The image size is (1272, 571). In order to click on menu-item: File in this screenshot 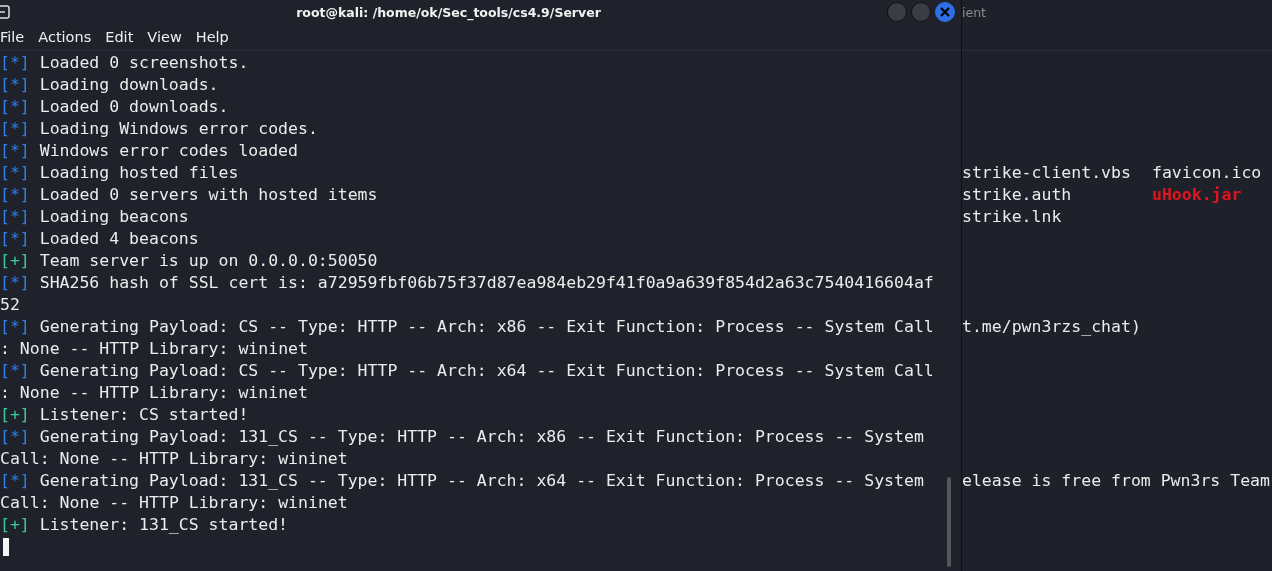, I will do `click(12, 37)`.